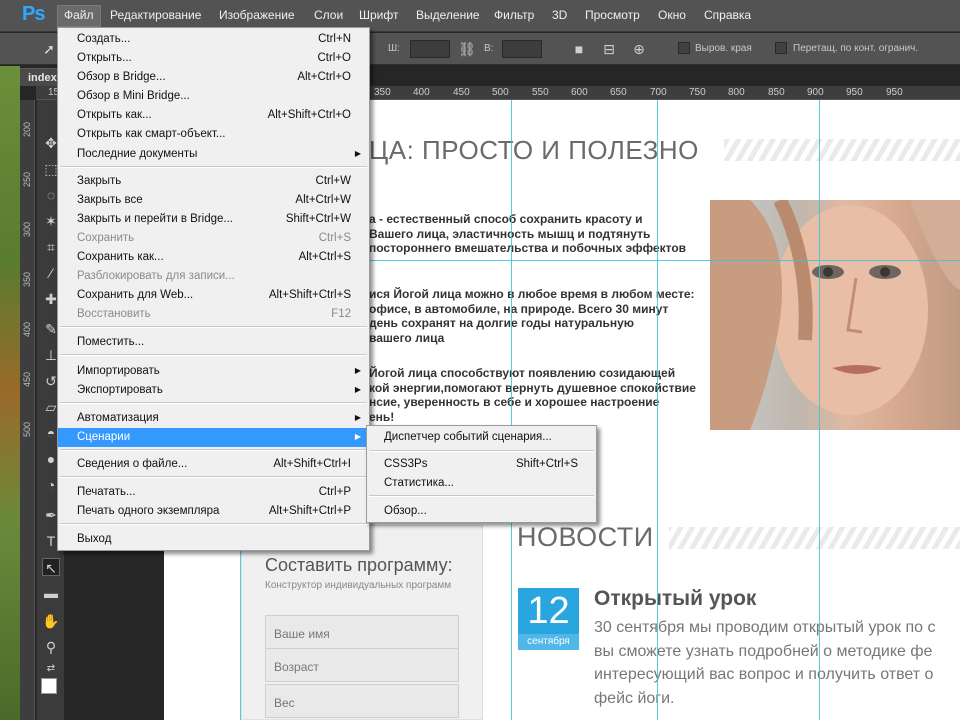 The width and height of the screenshot is (960, 720). I want to click on menu-item-new: Создать... Ctrl+N, so click(213, 39).